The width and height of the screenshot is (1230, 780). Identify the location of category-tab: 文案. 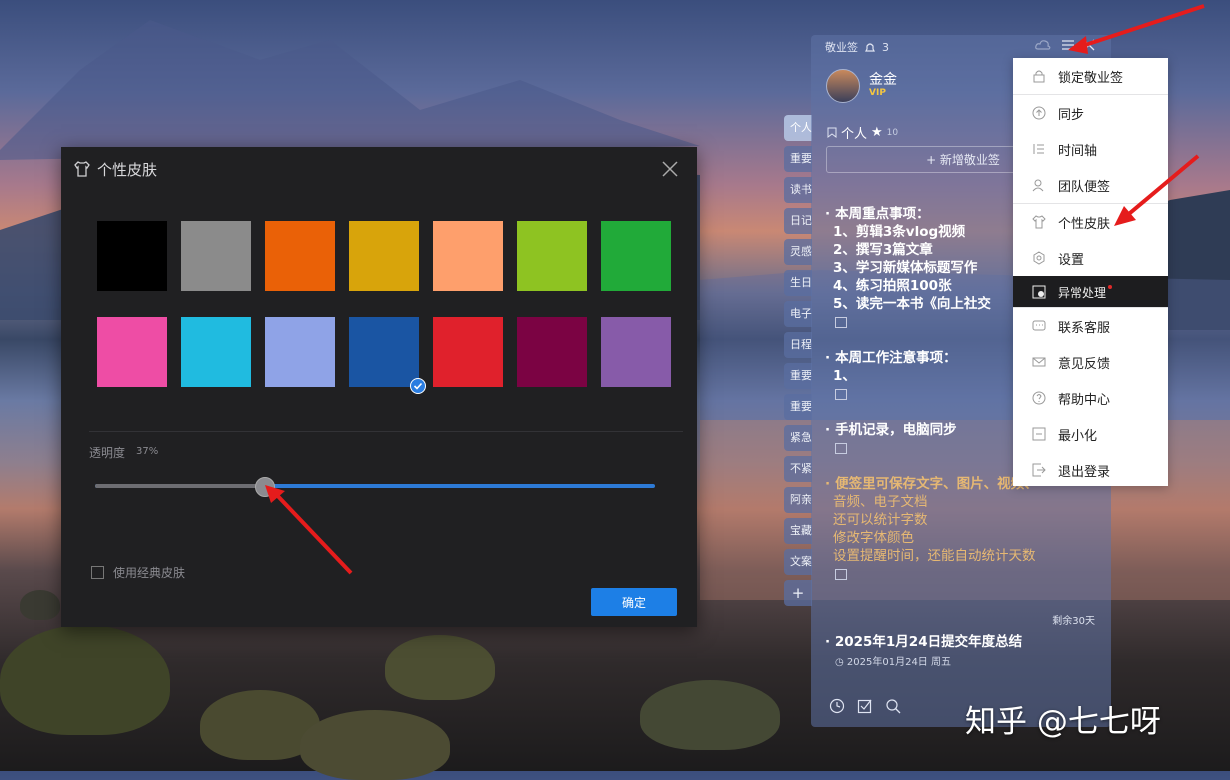
(798, 562).